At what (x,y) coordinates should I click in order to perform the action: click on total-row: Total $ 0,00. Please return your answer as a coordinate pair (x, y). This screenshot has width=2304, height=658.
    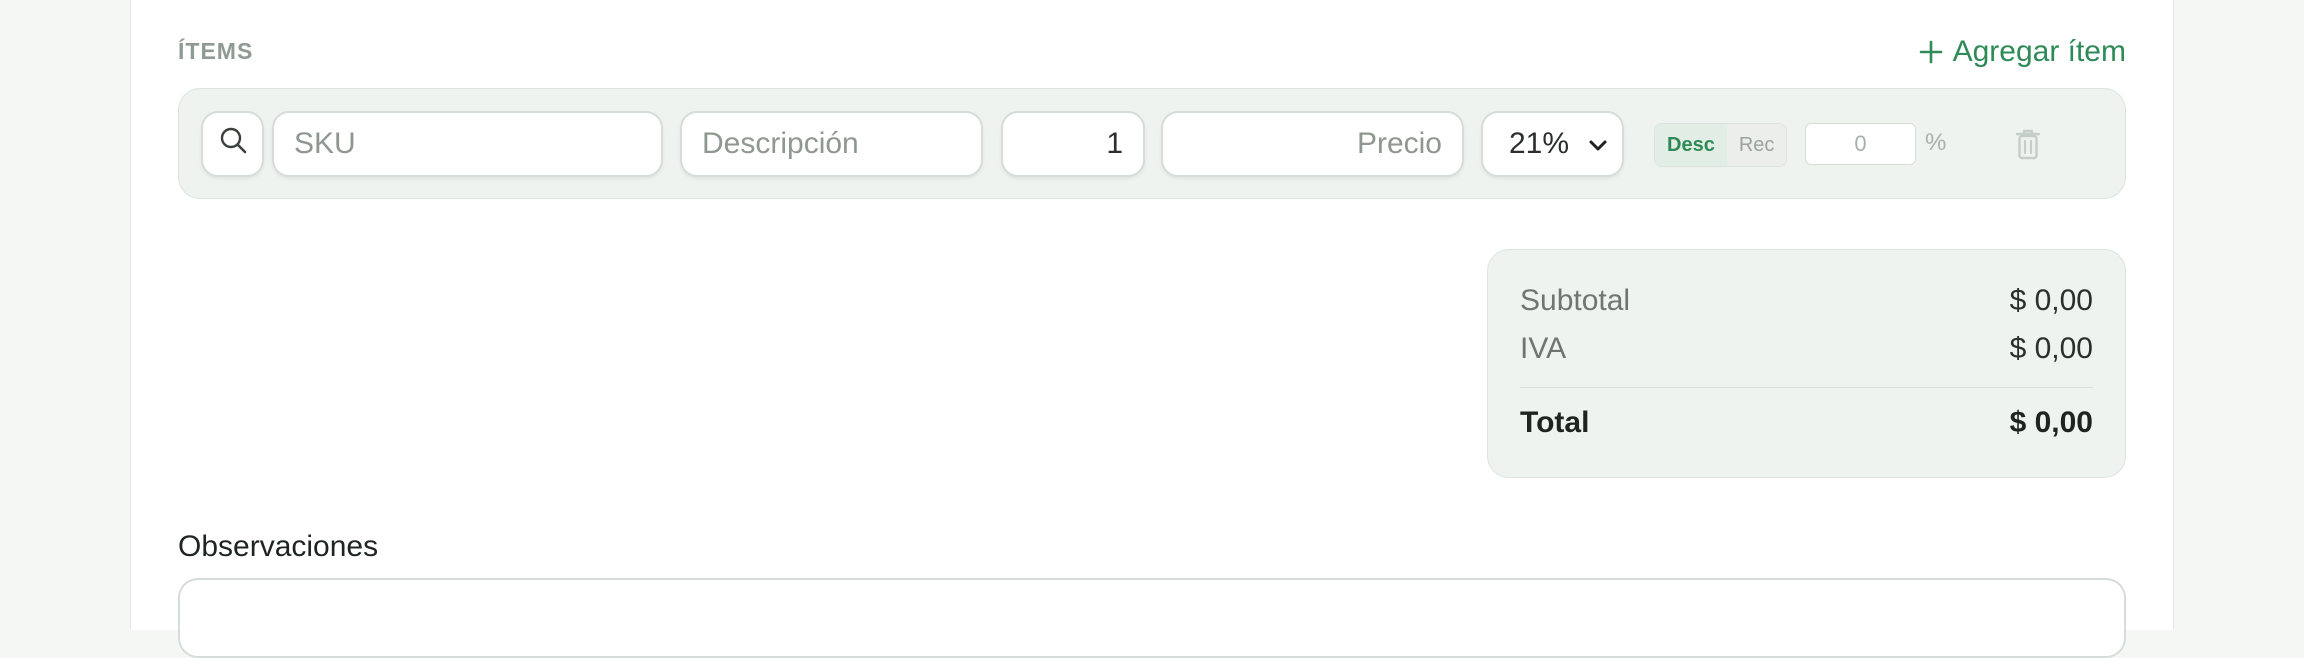
    Looking at the image, I should click on (1806, 423).